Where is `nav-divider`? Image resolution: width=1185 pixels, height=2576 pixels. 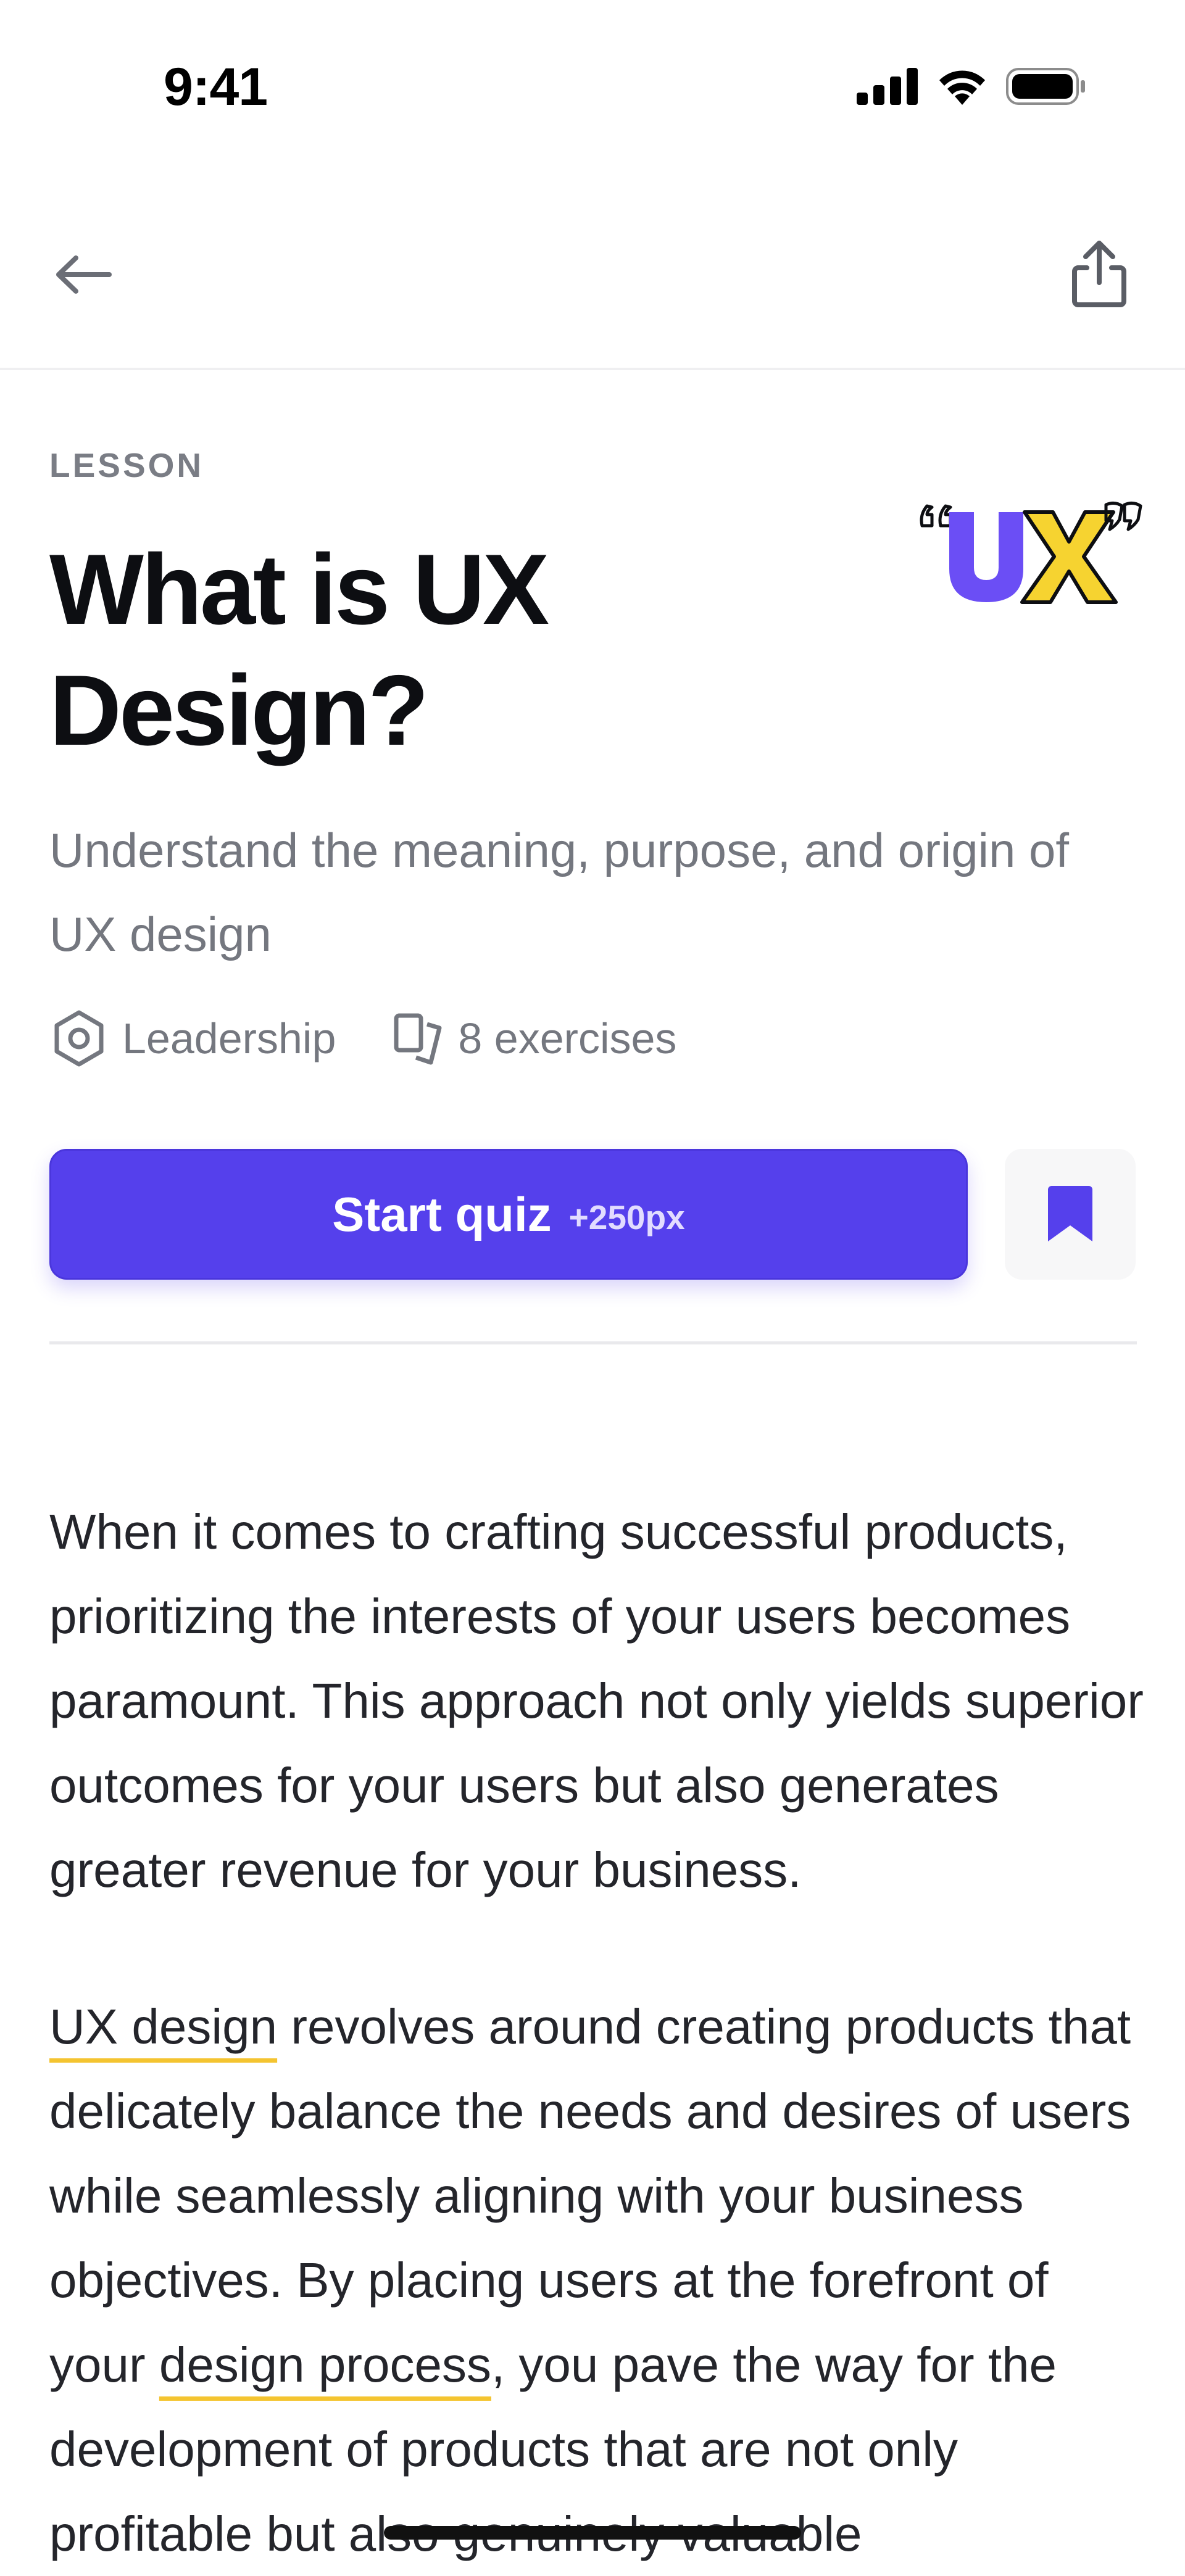
nav-divider is located at coordinates (592, 369).